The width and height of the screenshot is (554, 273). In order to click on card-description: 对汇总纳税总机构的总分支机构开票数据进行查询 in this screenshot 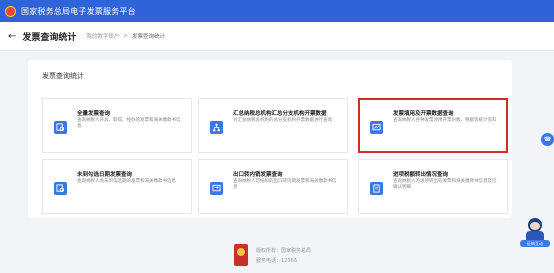, I will do `click(282, 120)`.